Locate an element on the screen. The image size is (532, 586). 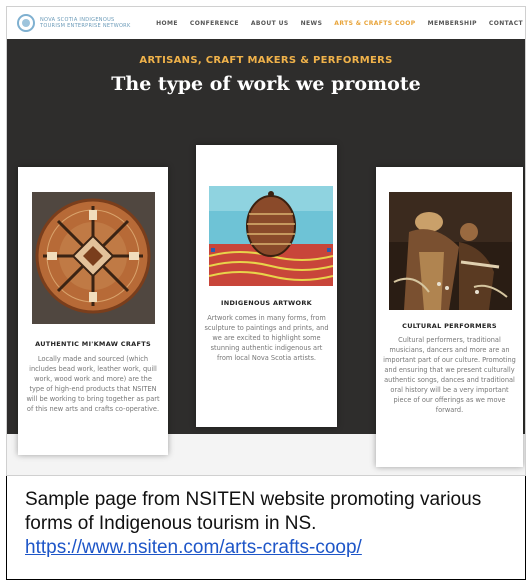
logo-icon is located at coordinates (26, 23).